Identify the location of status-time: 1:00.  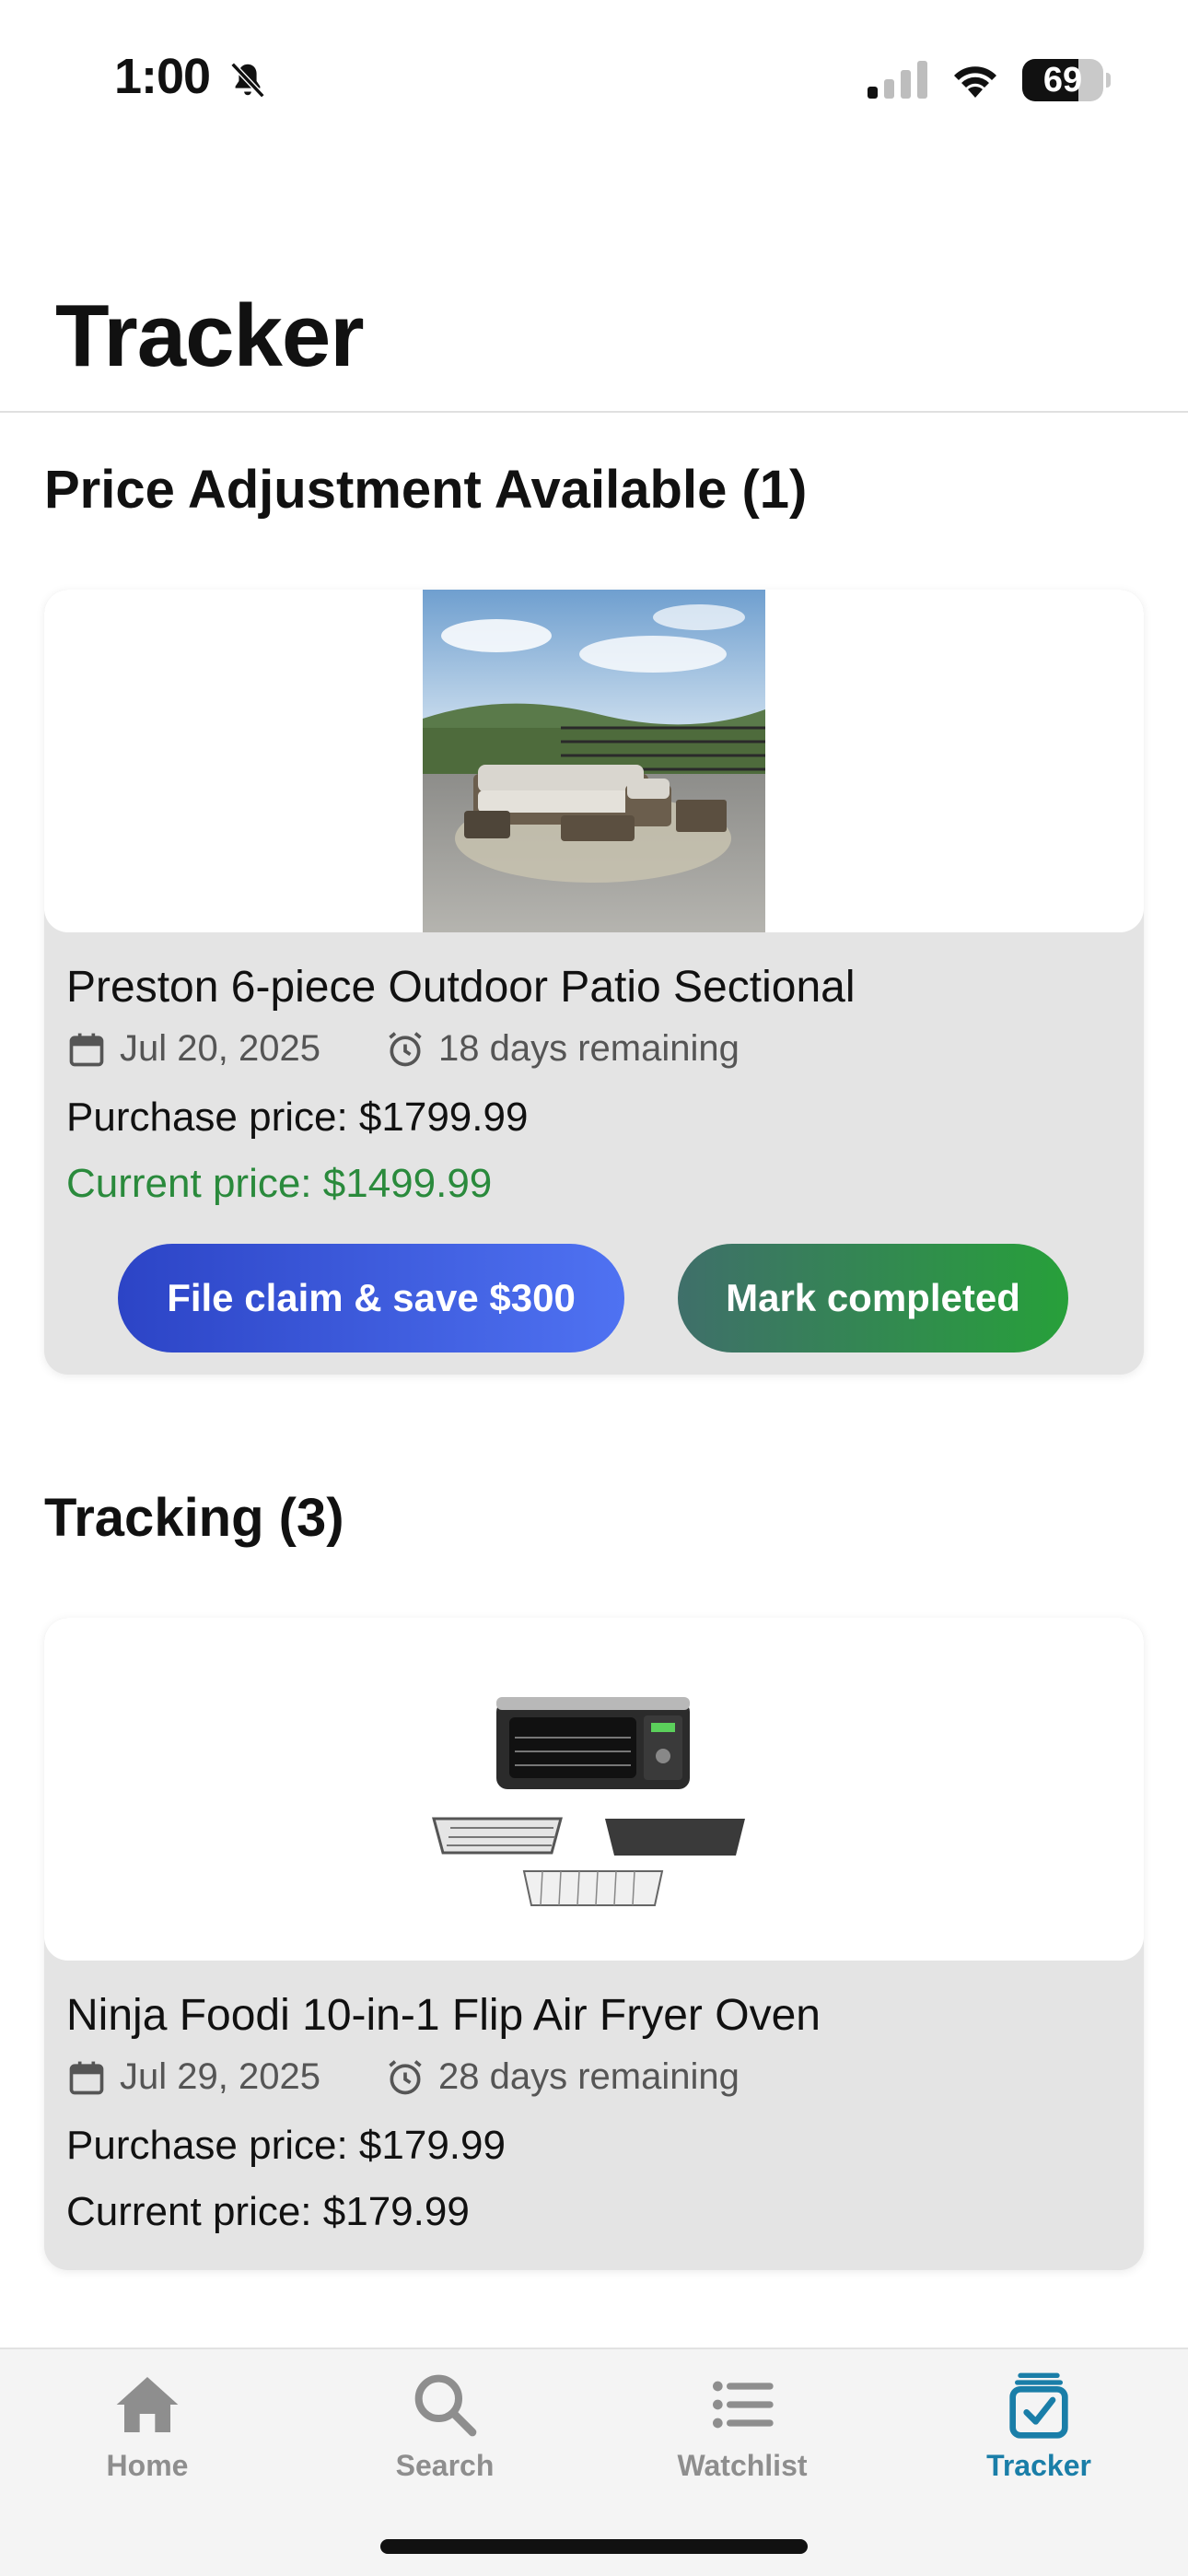
(162, 76).